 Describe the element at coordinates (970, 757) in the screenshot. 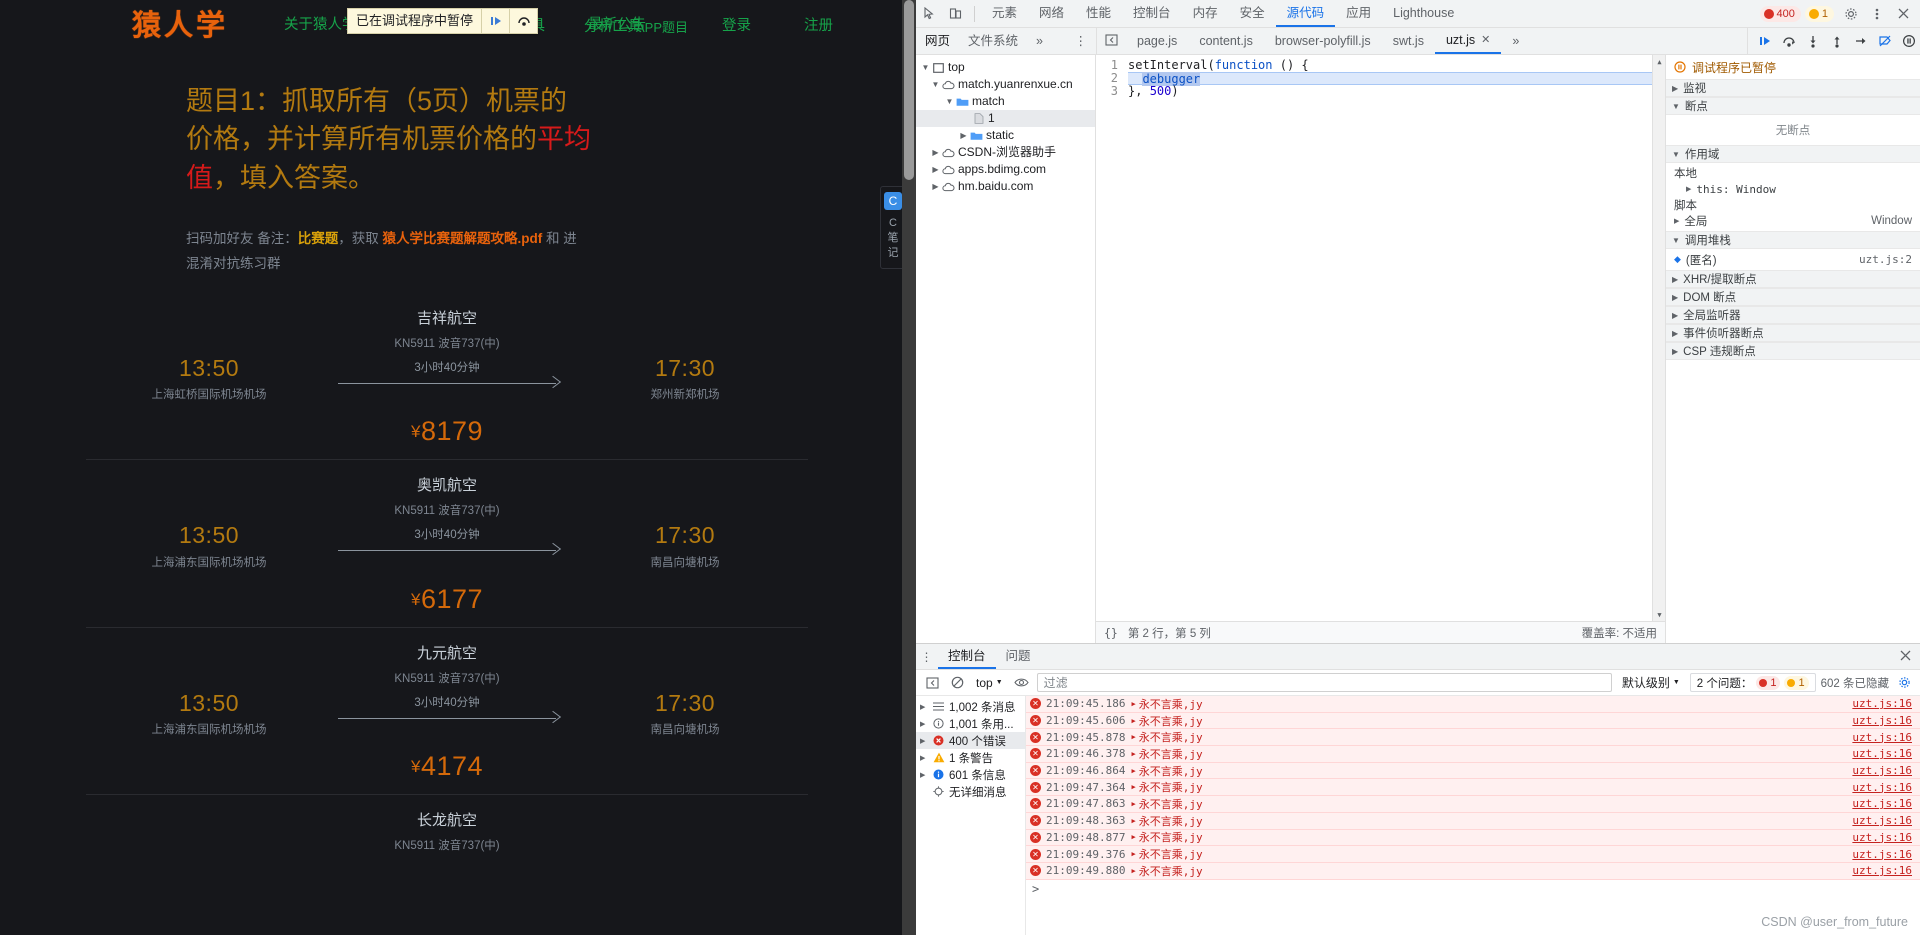

I see `console-filter-warnings: ▶ 1 条警告` at that location.